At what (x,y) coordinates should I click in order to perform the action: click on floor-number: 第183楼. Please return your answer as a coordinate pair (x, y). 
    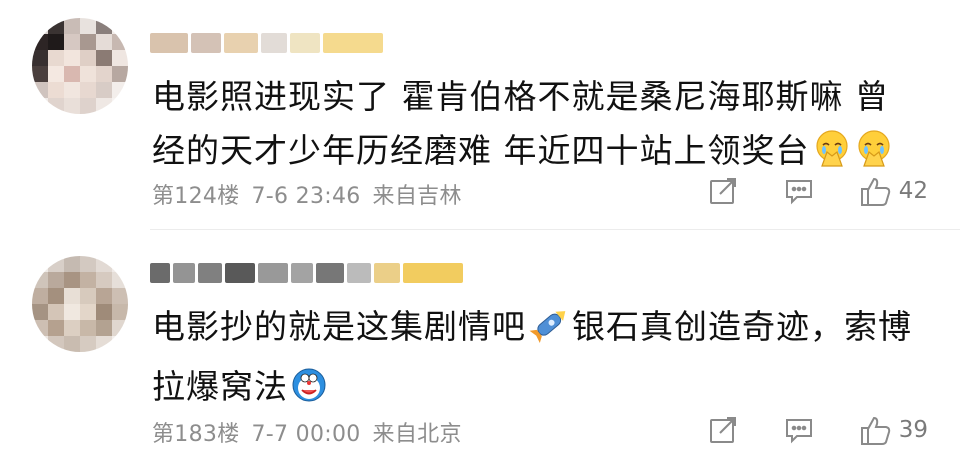
    Looking at the image, I should click on (196, 434).